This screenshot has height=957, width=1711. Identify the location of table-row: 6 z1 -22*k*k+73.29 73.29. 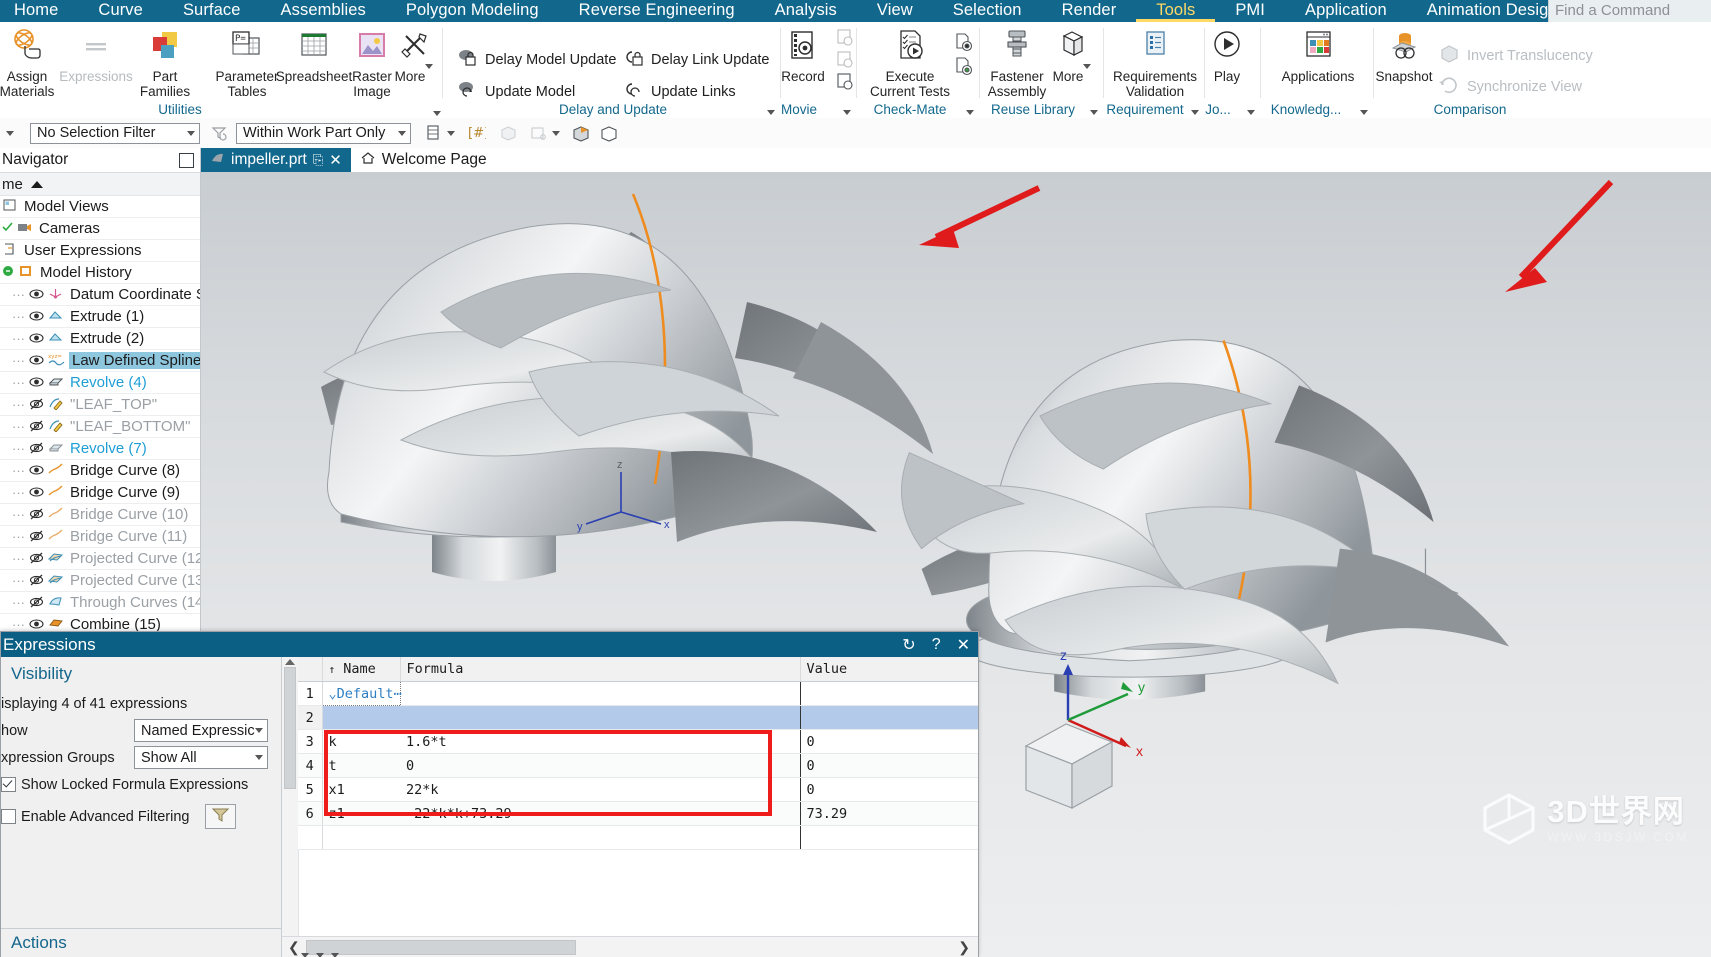
(638, 813).